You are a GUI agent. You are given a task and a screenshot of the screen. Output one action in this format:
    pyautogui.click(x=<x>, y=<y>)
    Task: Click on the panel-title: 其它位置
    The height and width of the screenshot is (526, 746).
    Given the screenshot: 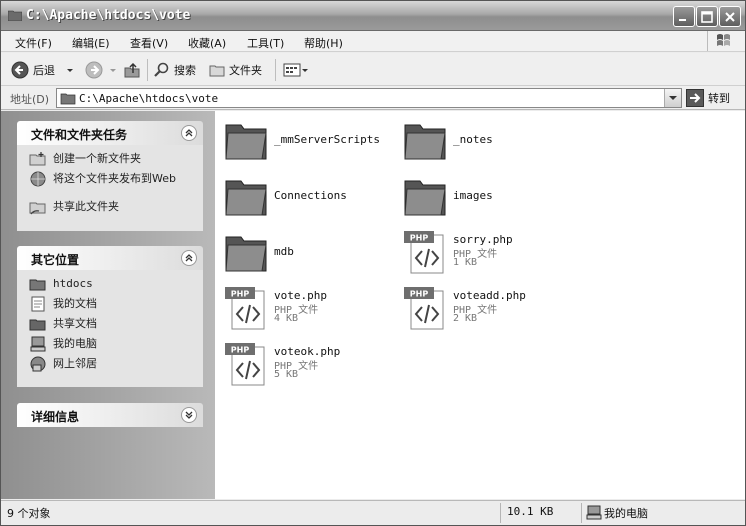 What is the action you would take?
    pyautogui.click(x=55, y=260)
    